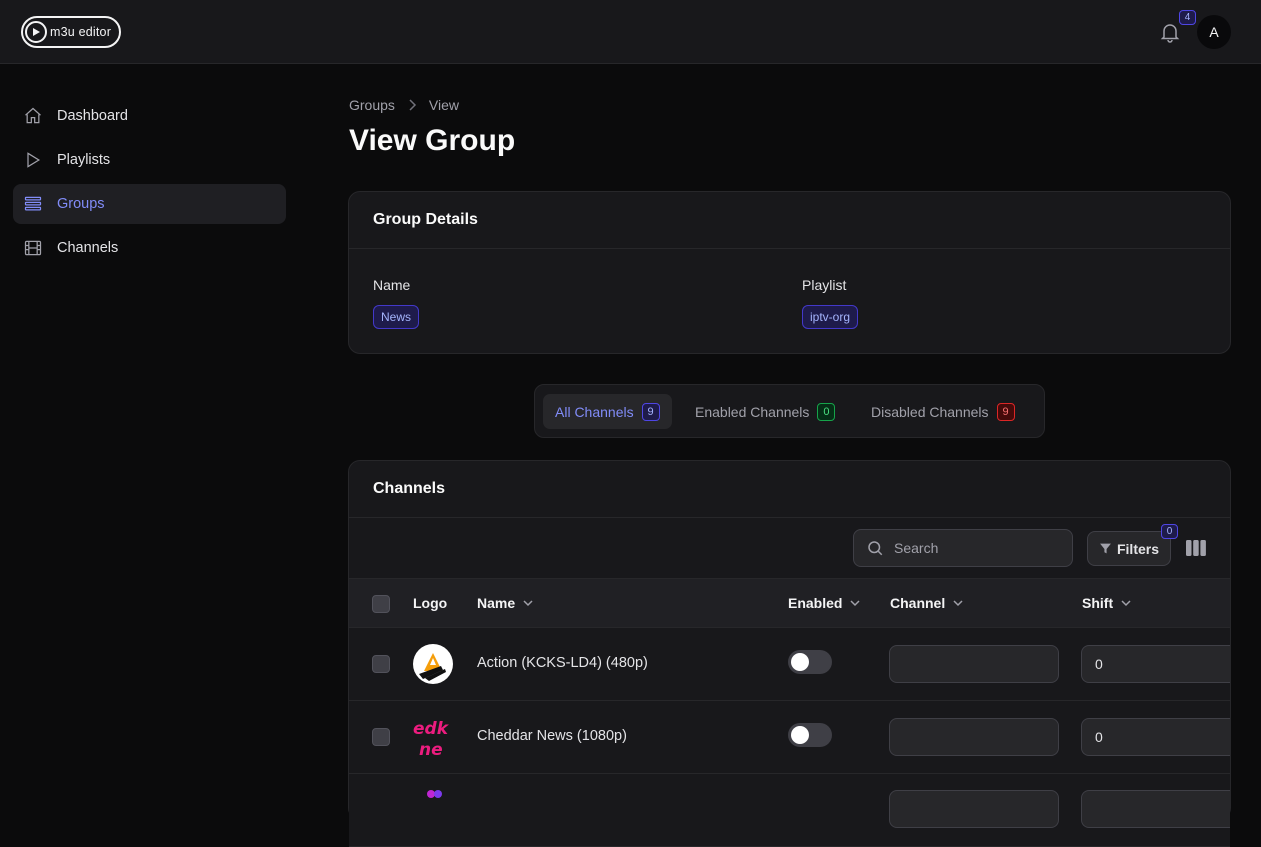 The height and width of the screenshot is (847, 1261). I want to click on breadcrumb-current: View, so click(444, 105).